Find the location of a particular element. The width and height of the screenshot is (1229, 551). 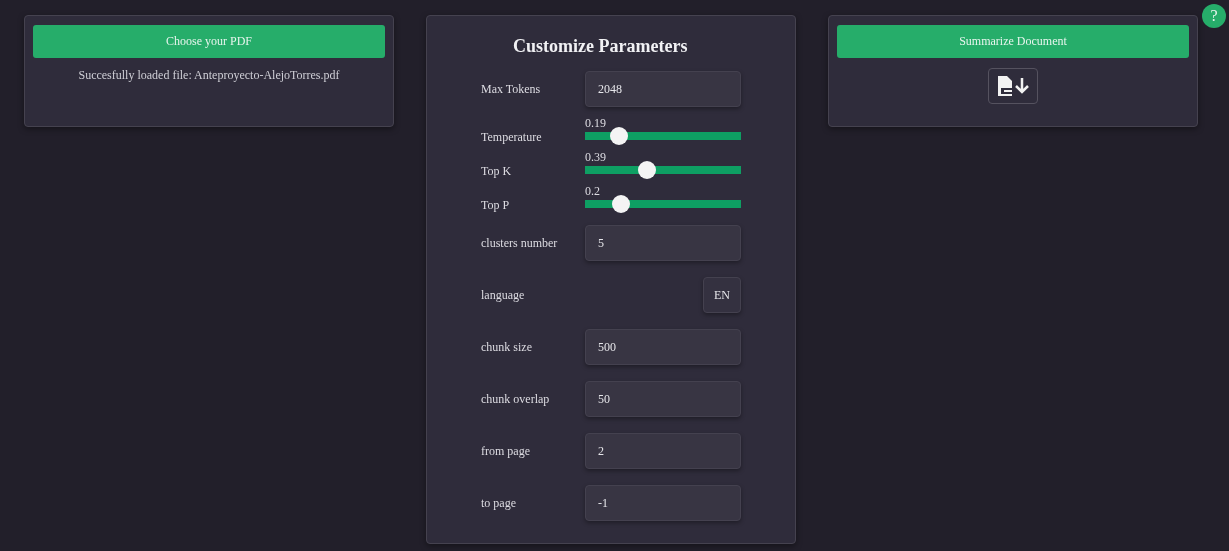

panel-title: Customize Parameters is located at coordinates (601, 46).